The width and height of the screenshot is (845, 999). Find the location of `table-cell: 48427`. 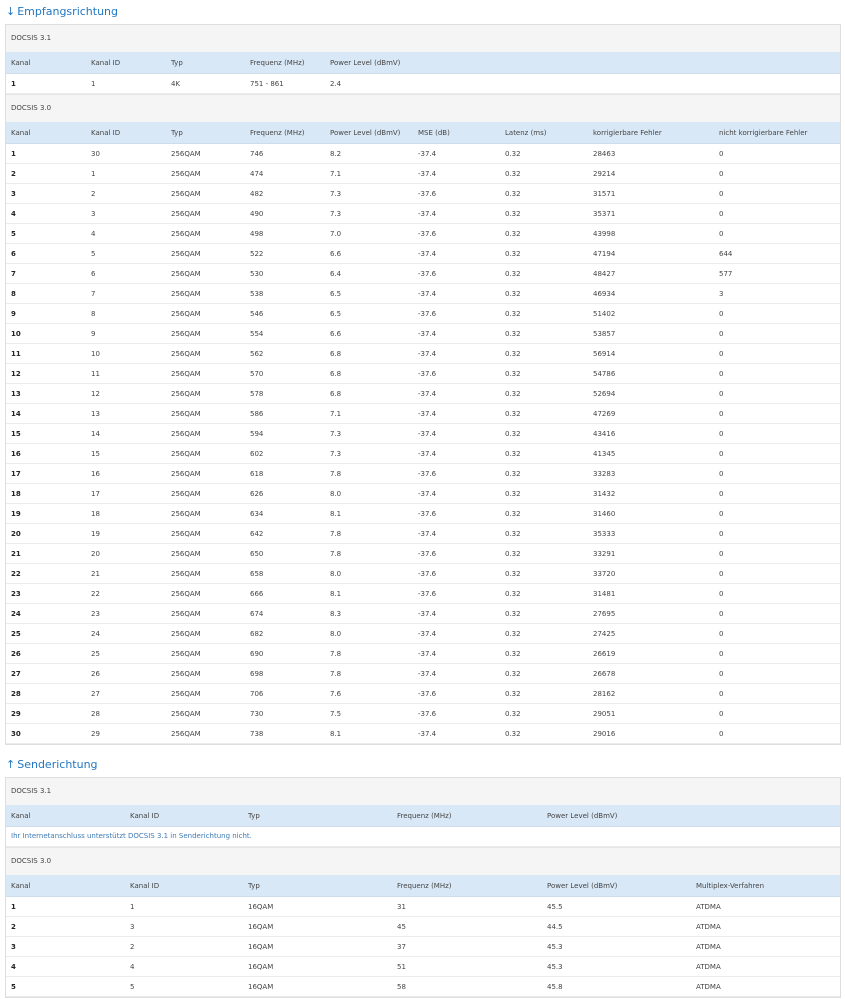

table-cell: 48427 is located at coordinates (651, 273).